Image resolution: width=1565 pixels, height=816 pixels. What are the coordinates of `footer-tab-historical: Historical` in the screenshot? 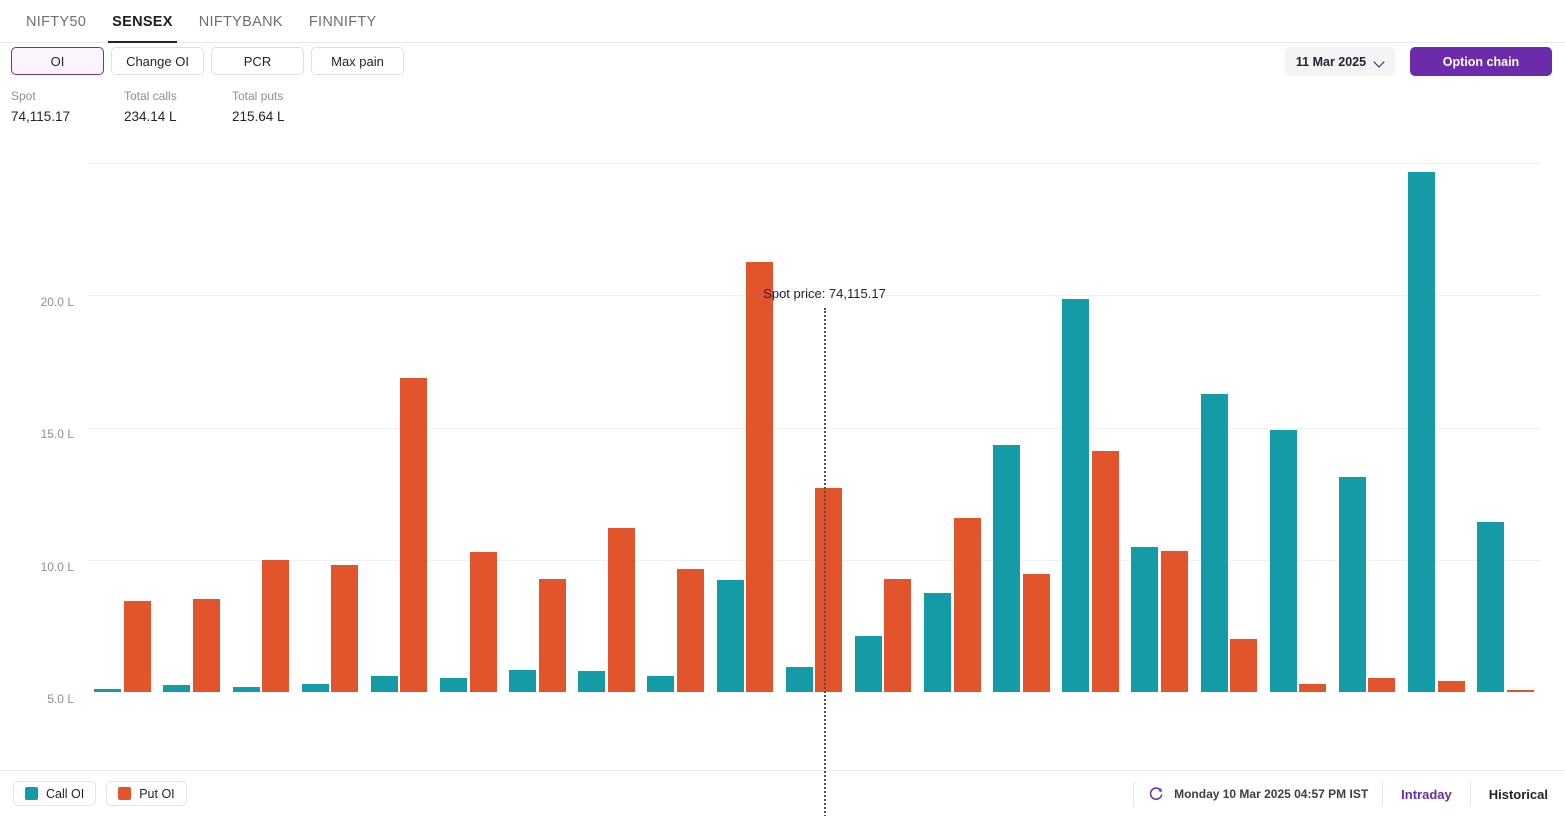 It's located at (1518, 794).